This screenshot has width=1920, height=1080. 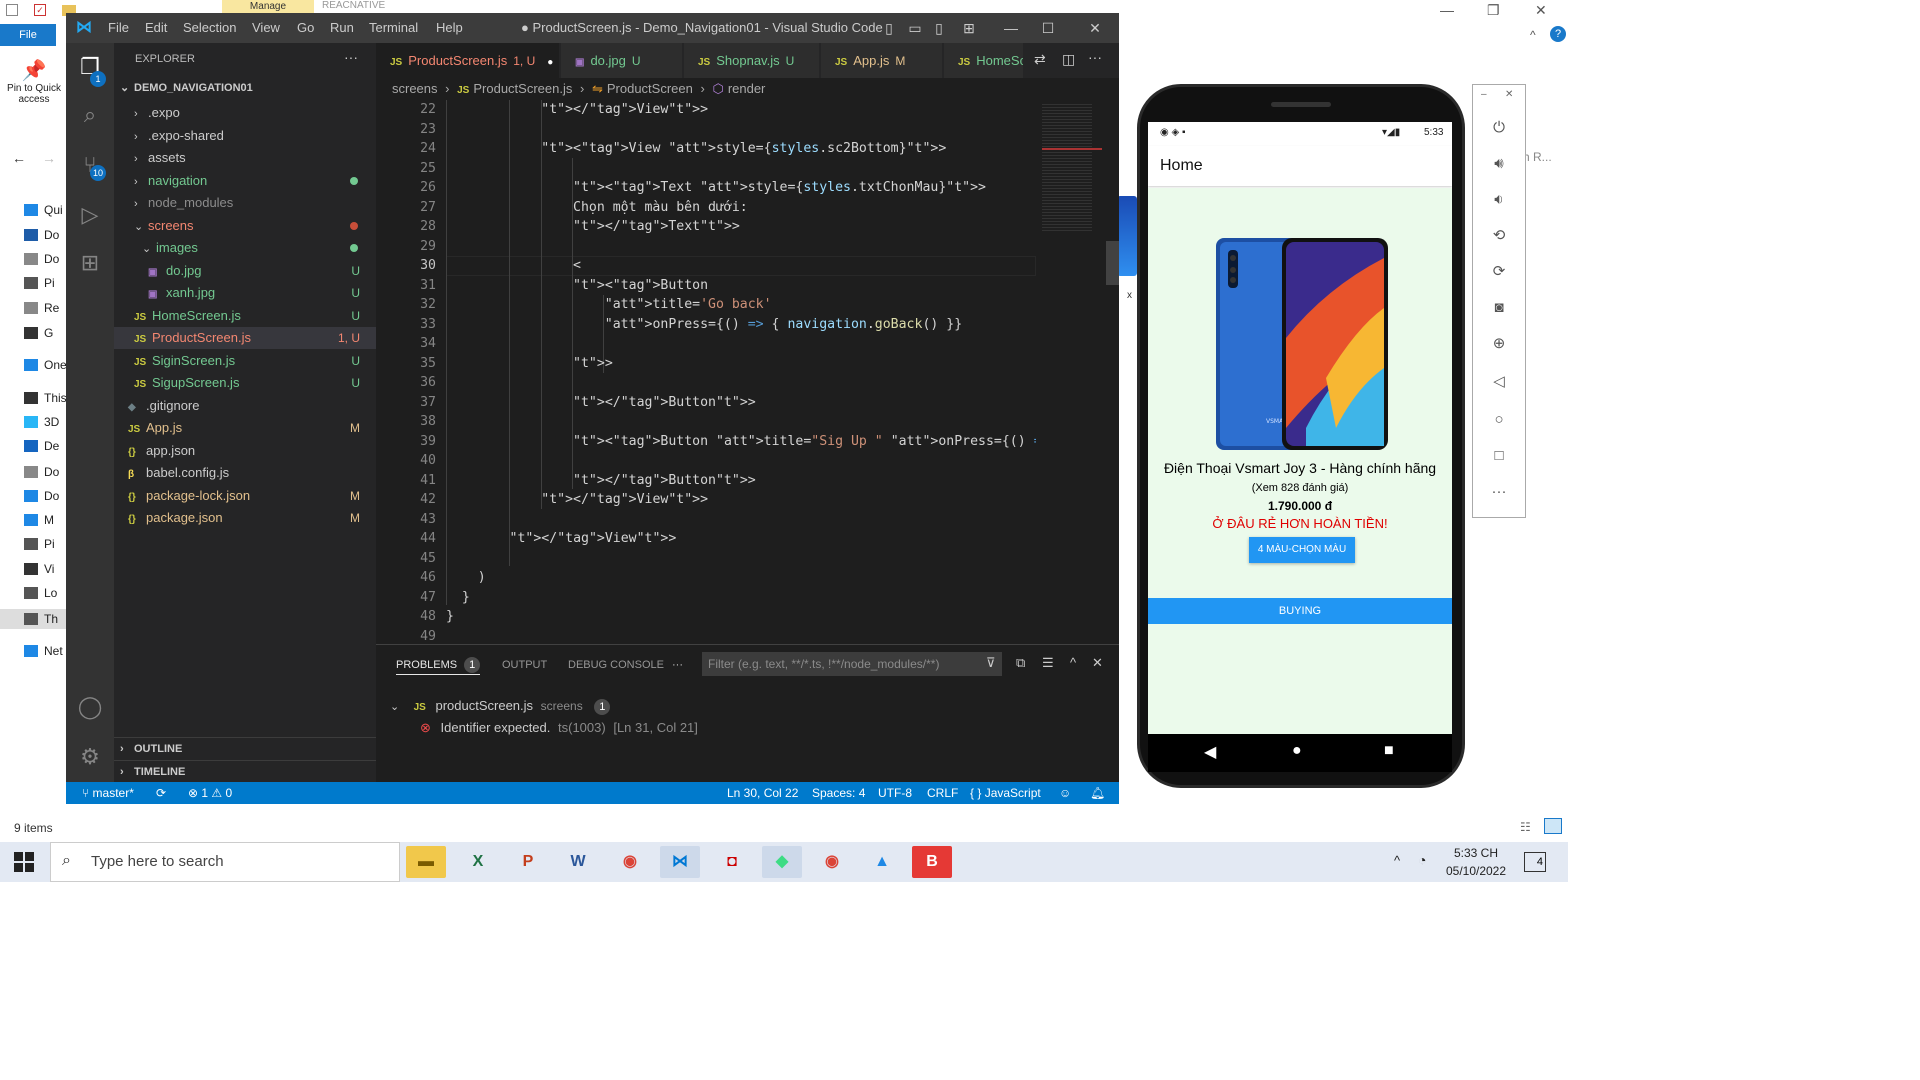 I want to click on account-icon: ◯, so click(x=90, y=707).